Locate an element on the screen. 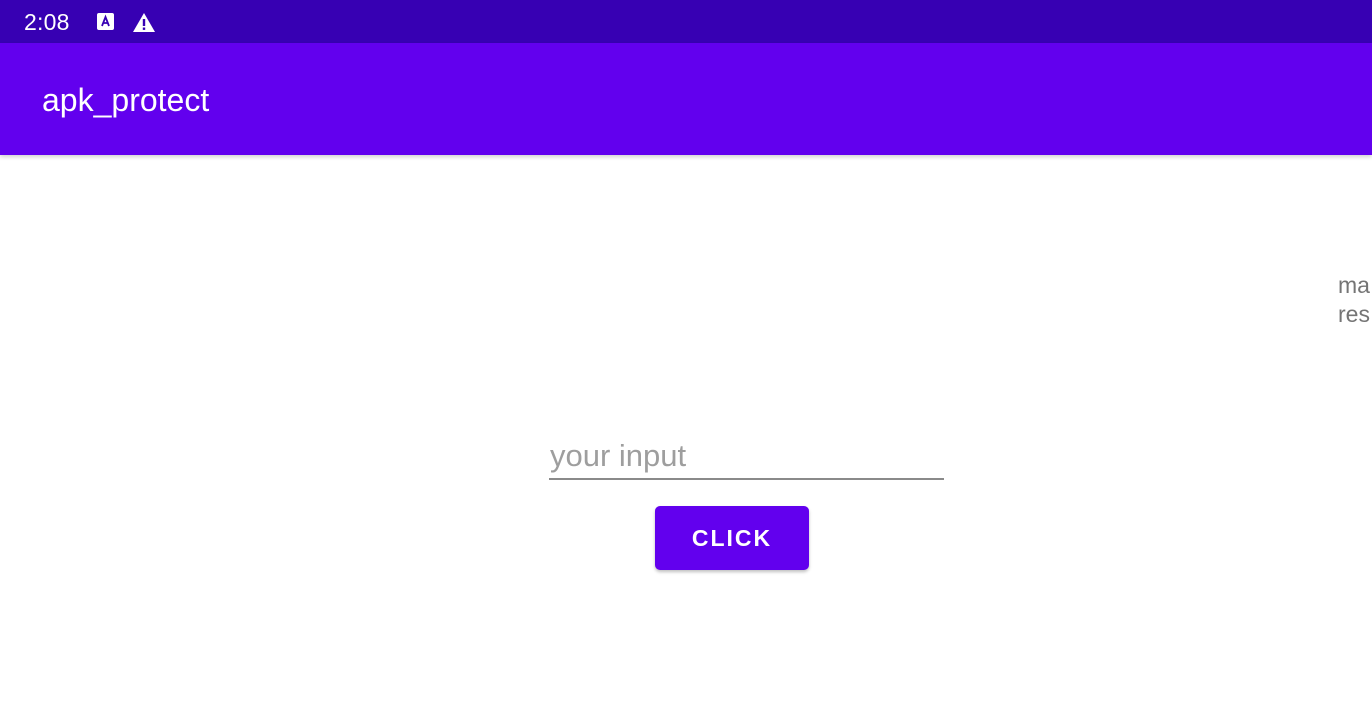 This screenshot has width=1372, height=723. app-title: apk_protect is located at coordinates (126, 100).